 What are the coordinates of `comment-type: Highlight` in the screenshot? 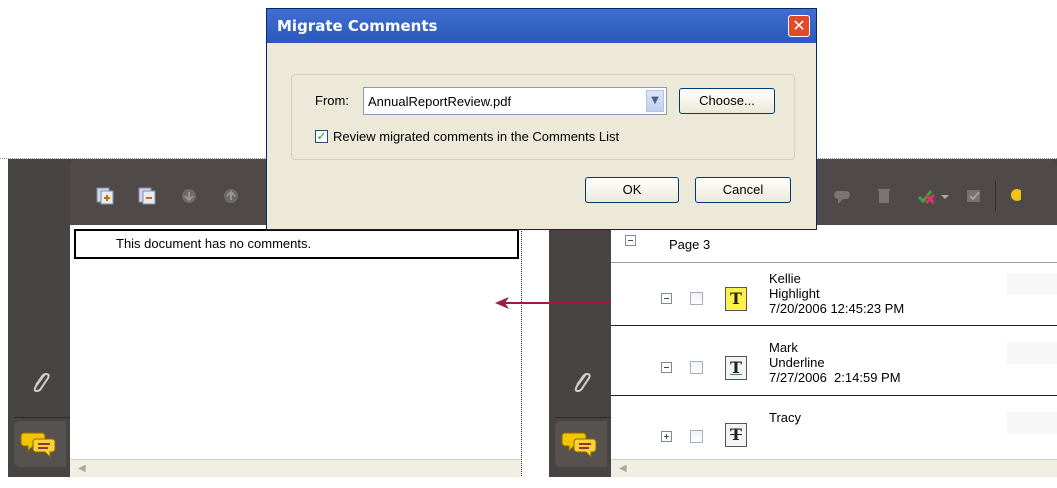 It's located at (794, 293).